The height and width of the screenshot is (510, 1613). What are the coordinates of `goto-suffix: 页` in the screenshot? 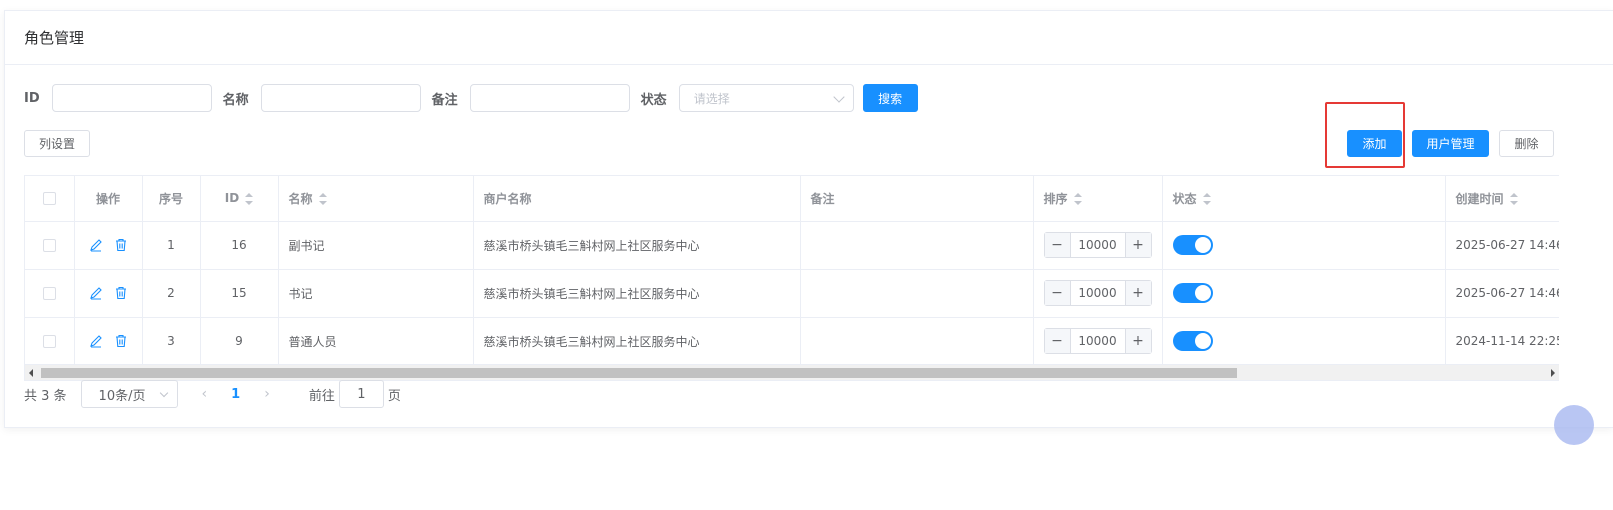 It's located at (394, 396).